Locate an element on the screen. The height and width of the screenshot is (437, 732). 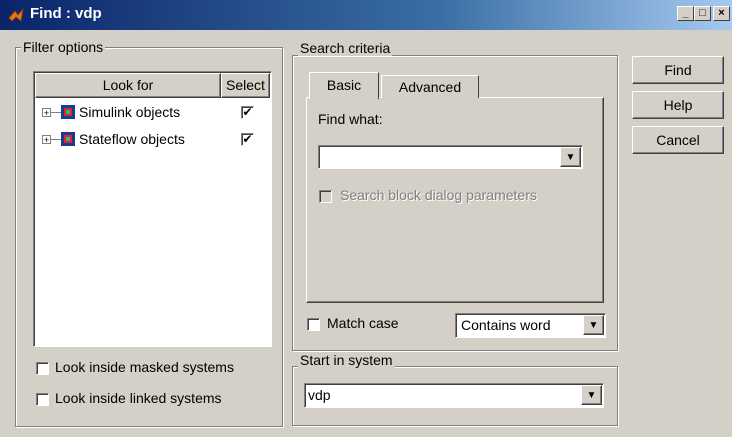
minimize-icon: _ is located at coordinates (685, 13).